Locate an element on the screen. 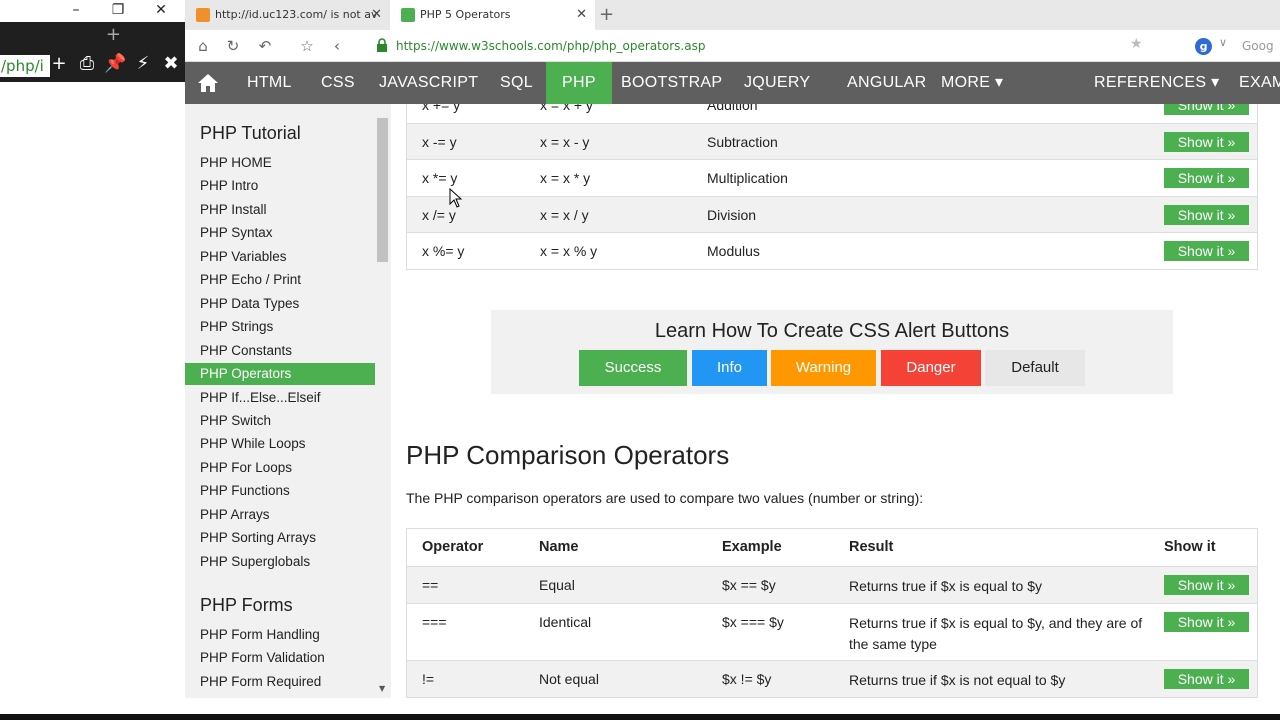 The height and width of the screenshot is (720, 1280). sidebar-item: PHP Superglobals is located at coordinates (280, 562).